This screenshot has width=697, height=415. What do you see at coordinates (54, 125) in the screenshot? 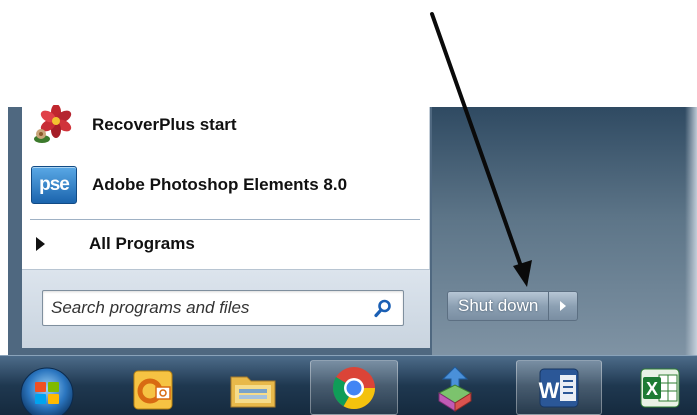
I see `flower-icon` at bounding box center [54, 125].